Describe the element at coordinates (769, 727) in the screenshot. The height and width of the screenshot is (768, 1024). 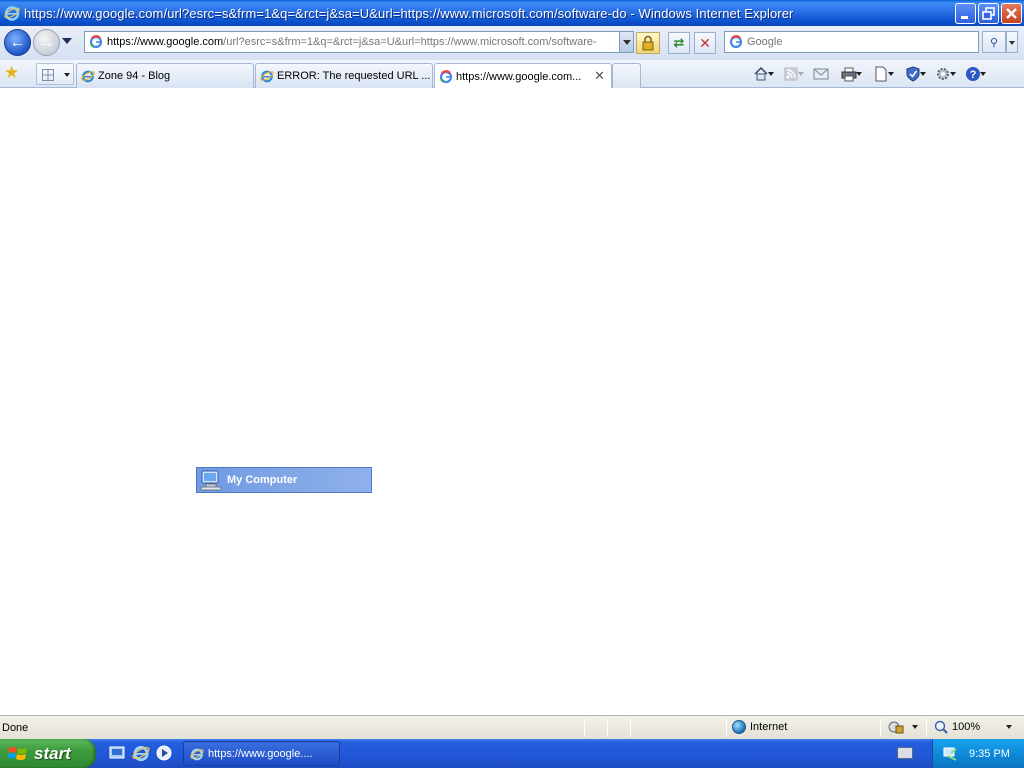
I see `zone-label: Internet` at that location.